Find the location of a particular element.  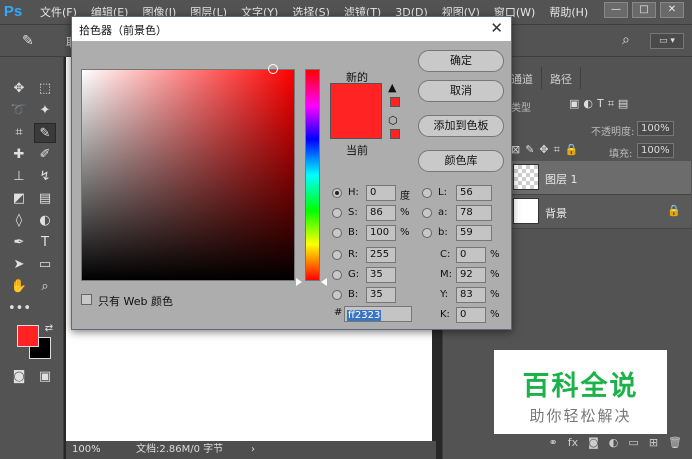

color-cursor-icon is located at coordinates (273, 69).